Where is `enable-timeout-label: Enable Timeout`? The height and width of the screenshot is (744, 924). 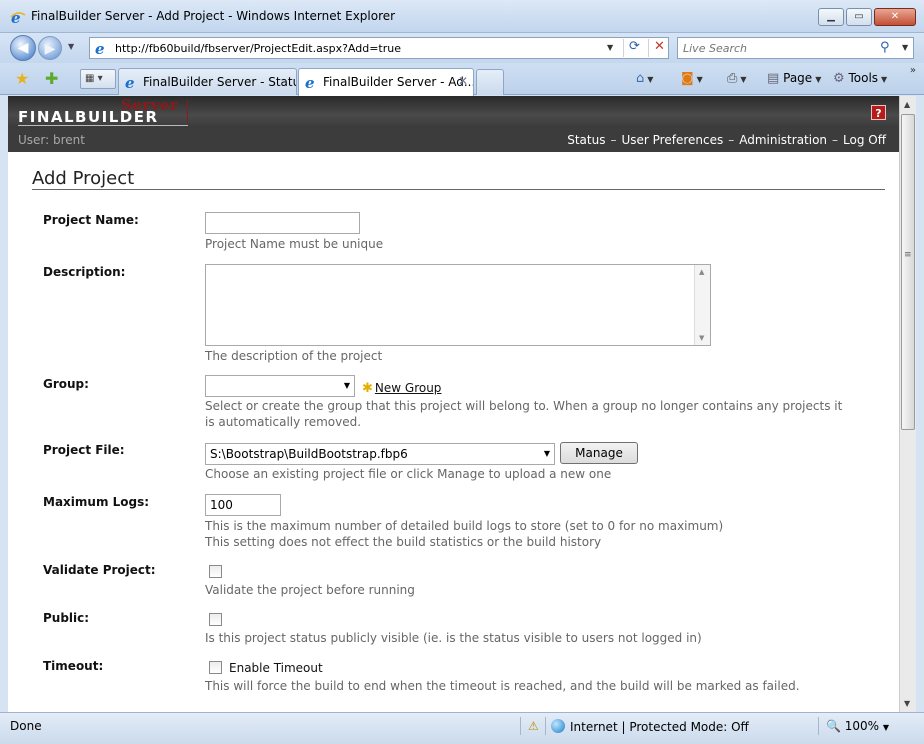 enable-timeout-label: Enable Timeout is located at coordinates (276, 668).